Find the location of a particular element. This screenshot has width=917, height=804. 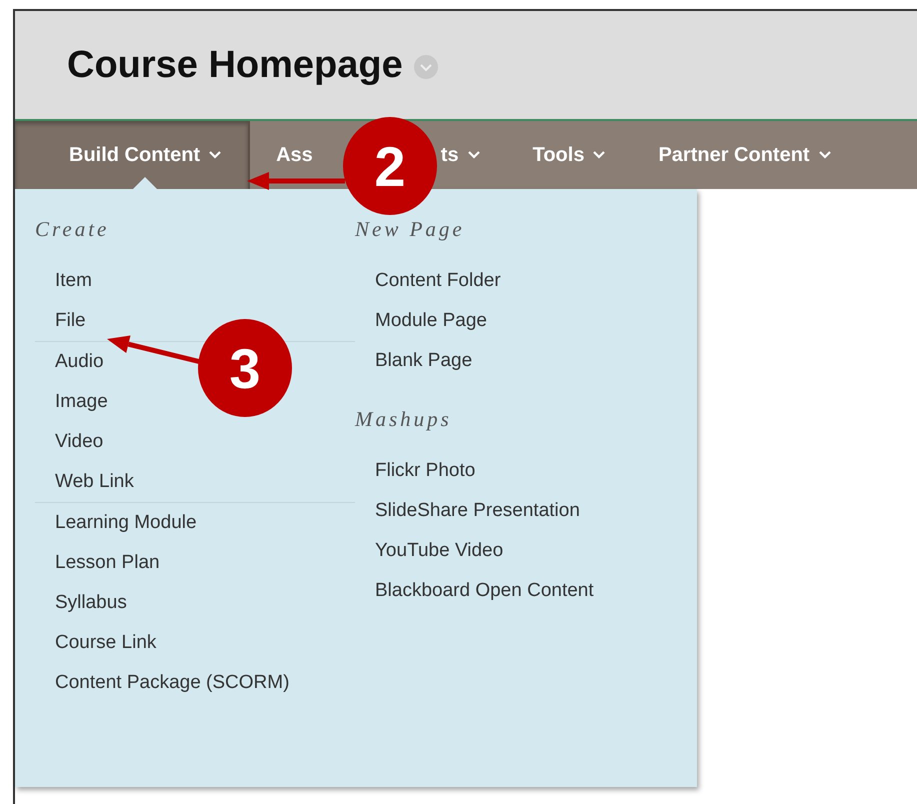

menu-item: Blank Page is located at coordinates (413, 361).